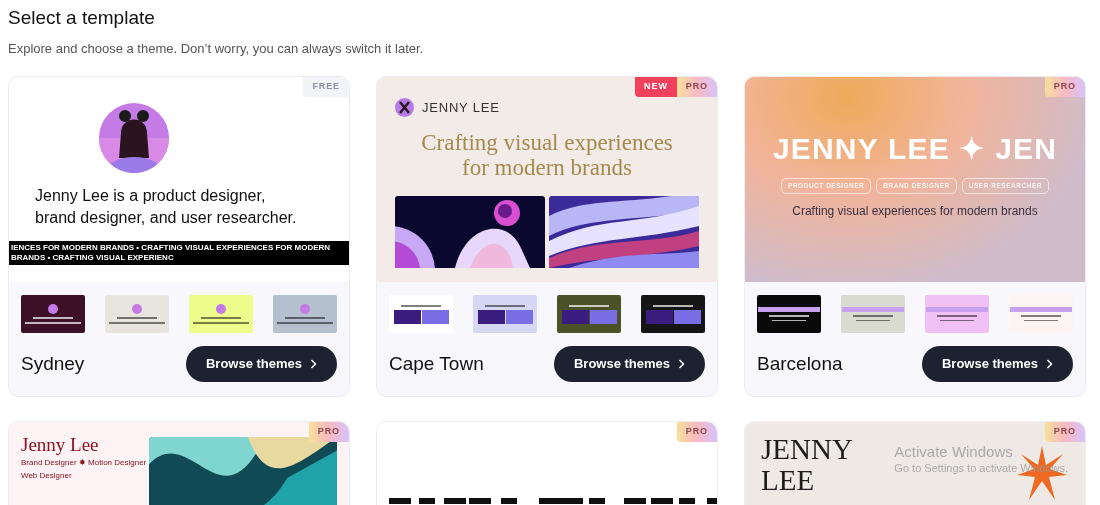  I want to click on tagline: Crafting visual experiences for modern brands, so click(915, 211).